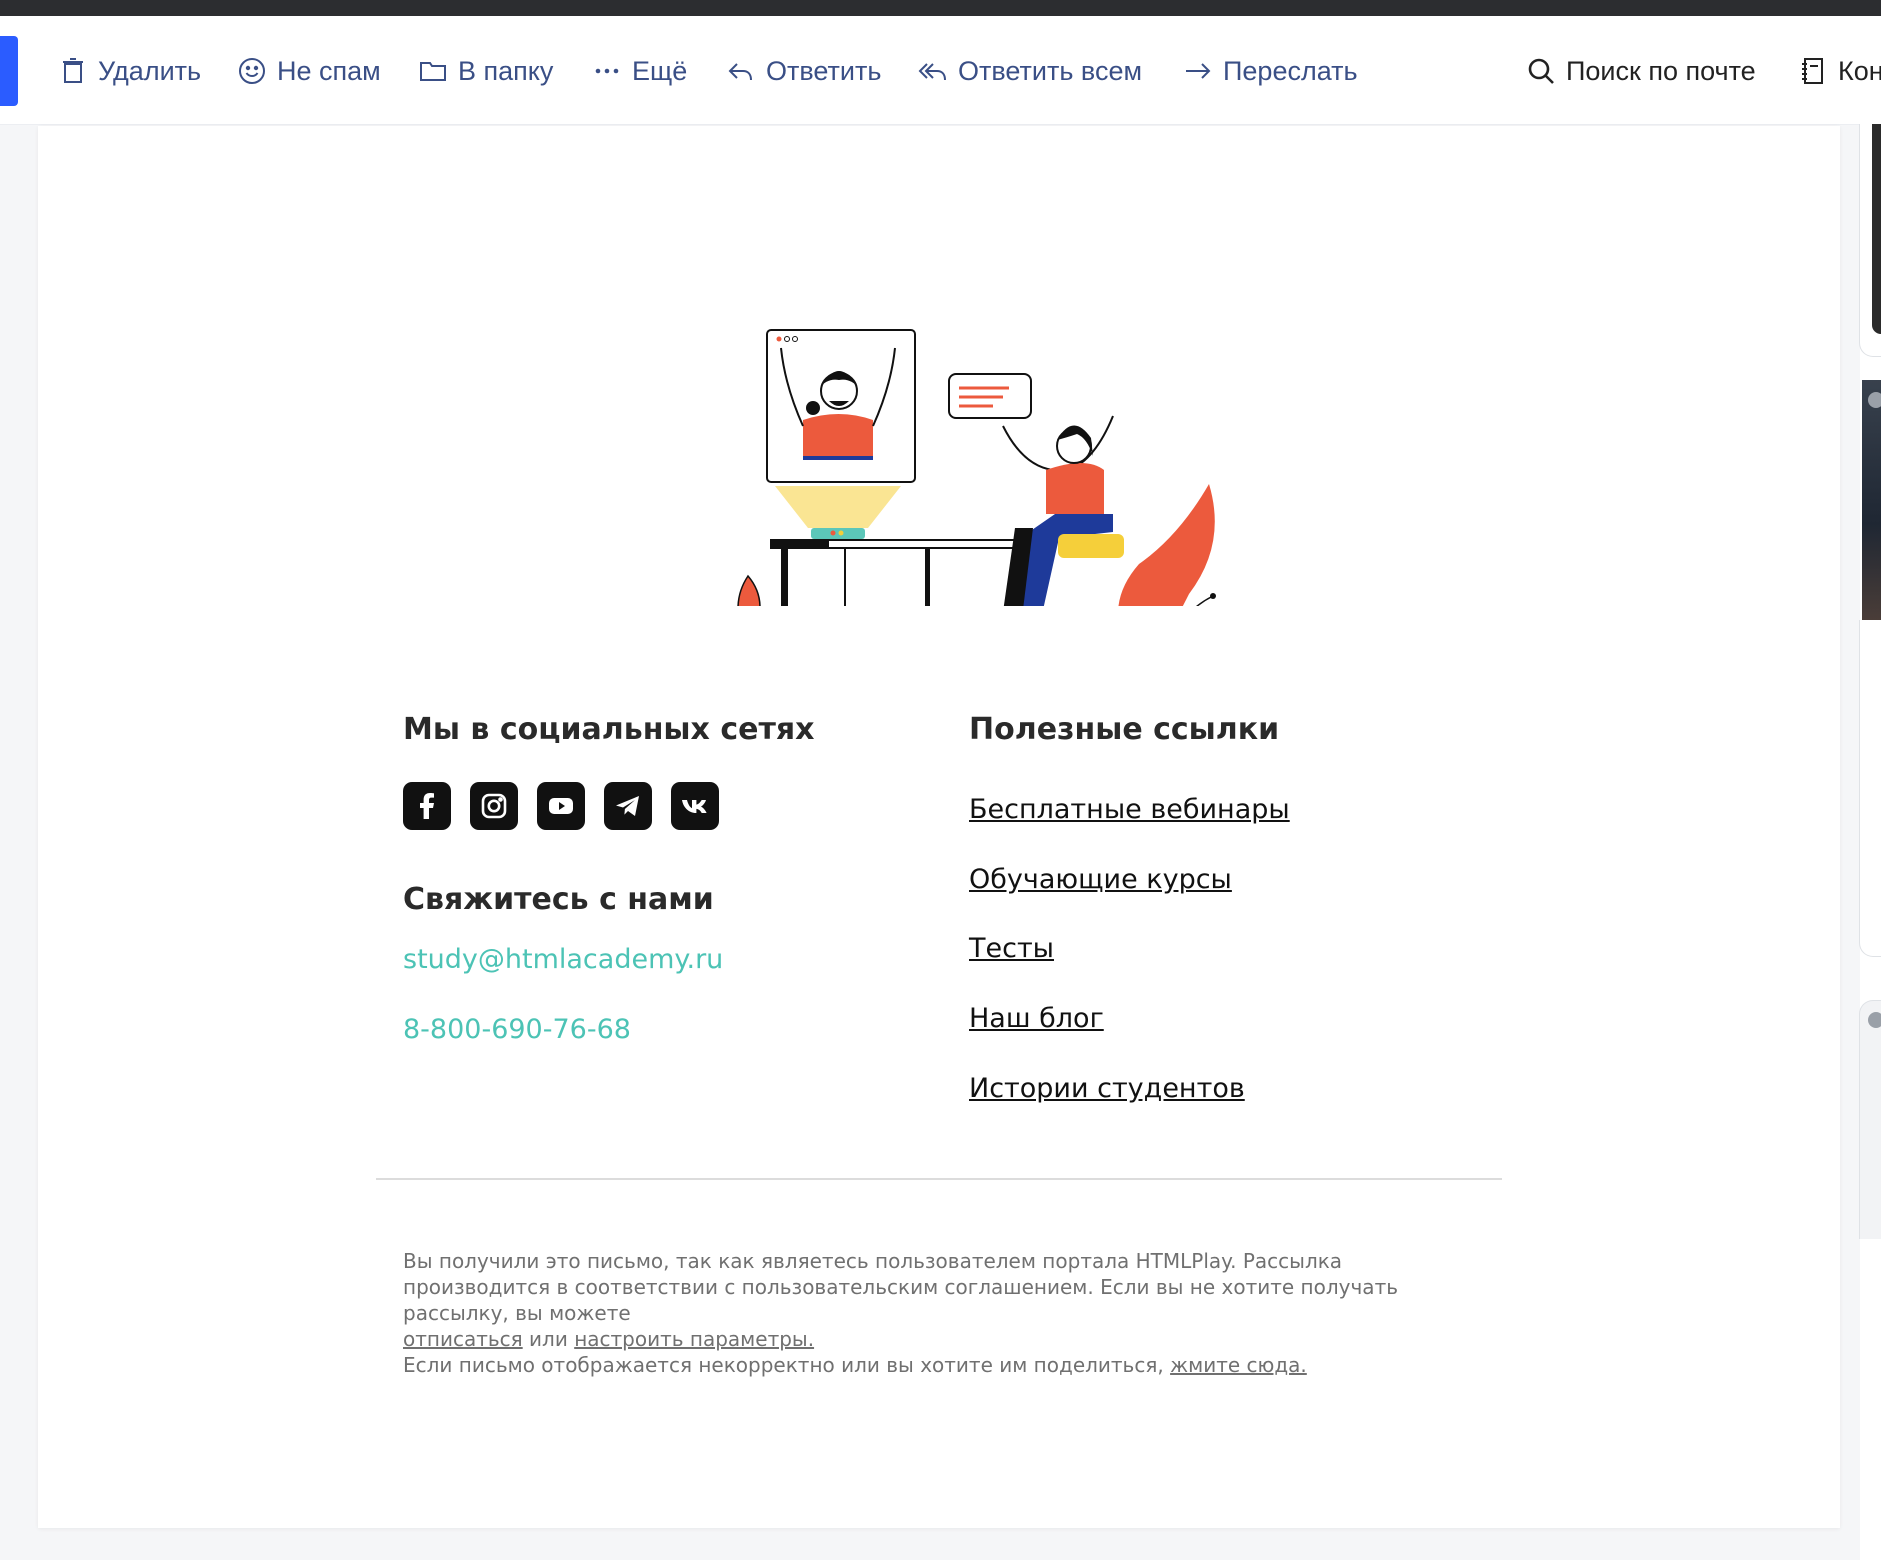 This screenshot has height=1560, width=1881. Describe the element at coordinates (1036, 1018) in the screenshot. I see `link-blog: Наш блог` at that location.